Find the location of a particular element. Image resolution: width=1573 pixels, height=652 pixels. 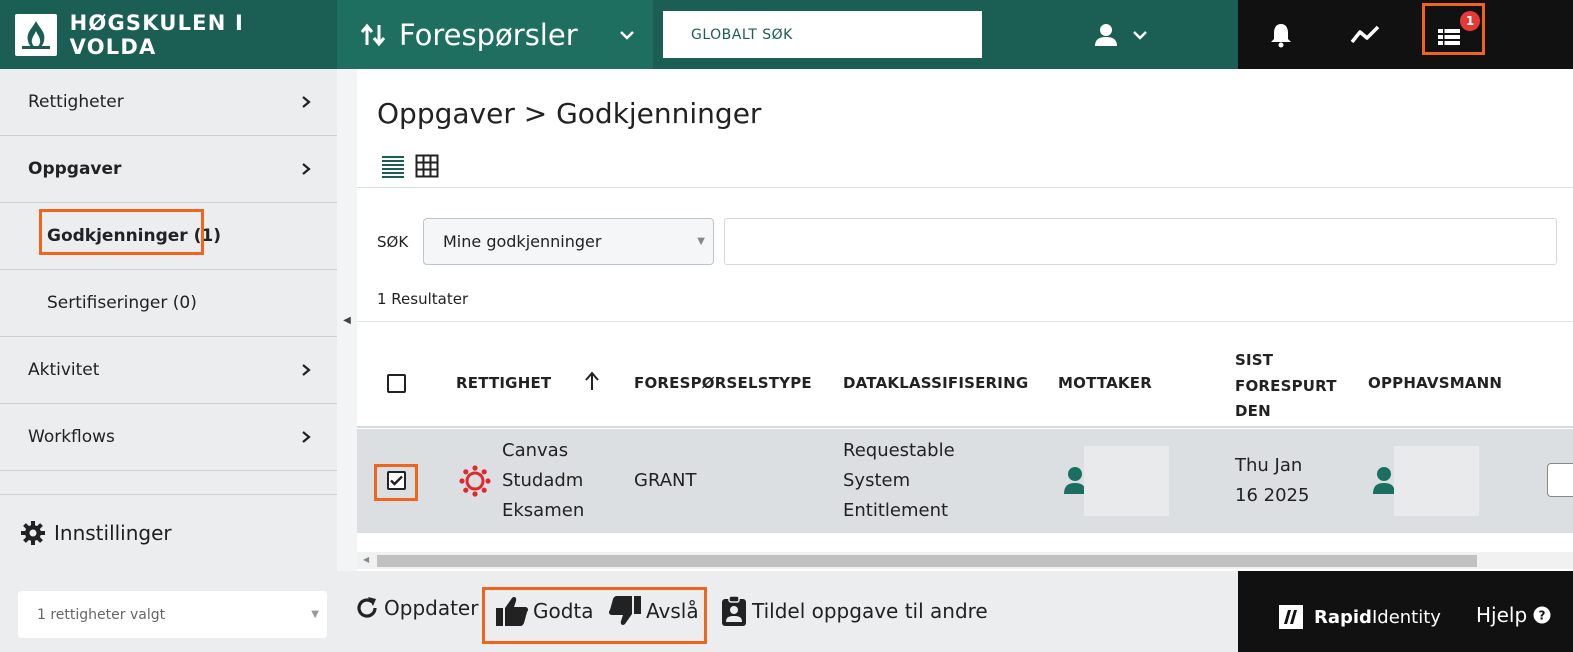

column-header-sist-forespurt: SIST FORESPURT DEN is located at coordinates (1286, 386).